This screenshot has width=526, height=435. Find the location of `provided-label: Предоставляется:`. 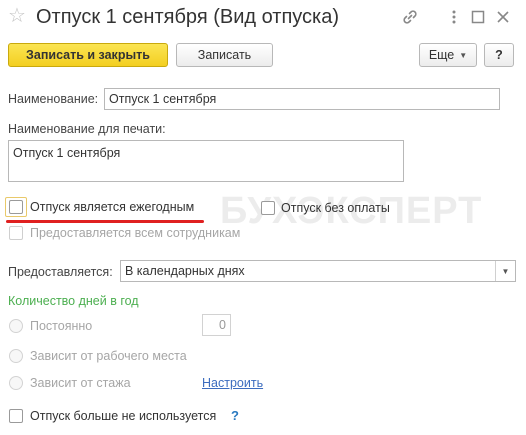

provided-label: Предоставляется: is located at coordinates (60, 272).